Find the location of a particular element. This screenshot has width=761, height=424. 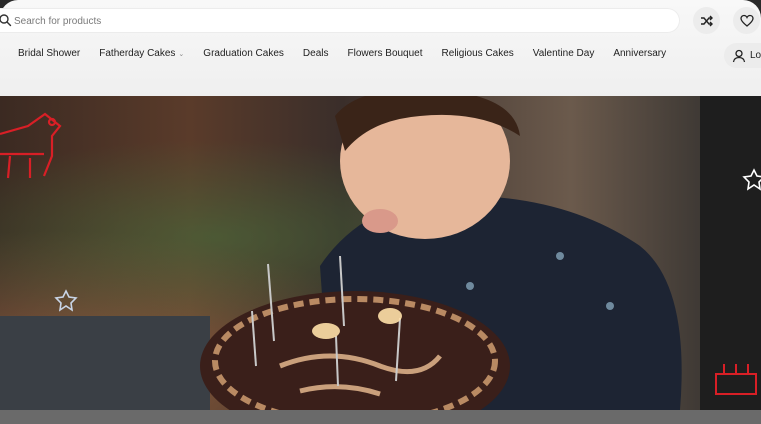

nav-item-flowers-bouquet: Flowers Bouquet is located at coordinates (384, 53).